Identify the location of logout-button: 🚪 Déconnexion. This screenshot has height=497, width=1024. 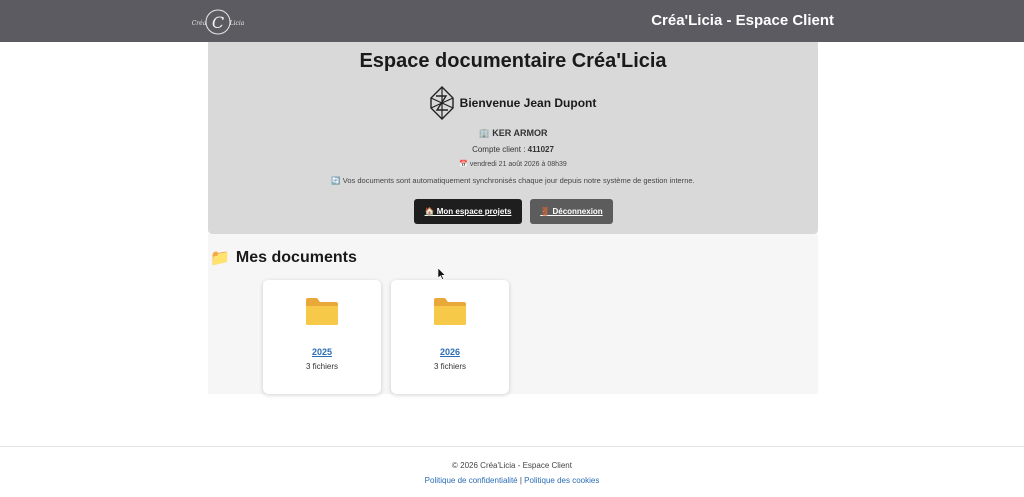
(571, 211).